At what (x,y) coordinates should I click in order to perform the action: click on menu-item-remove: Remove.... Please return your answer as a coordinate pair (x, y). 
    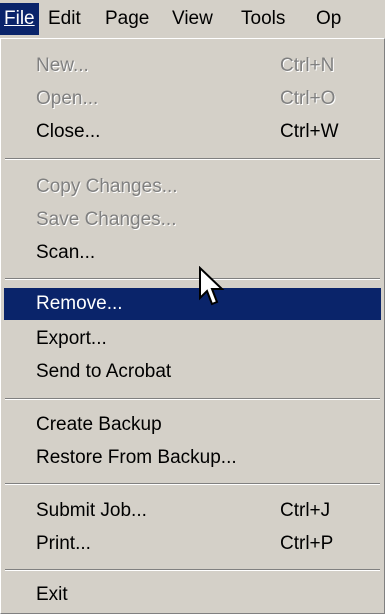
    Looking at the image, I should click on (192, 304).